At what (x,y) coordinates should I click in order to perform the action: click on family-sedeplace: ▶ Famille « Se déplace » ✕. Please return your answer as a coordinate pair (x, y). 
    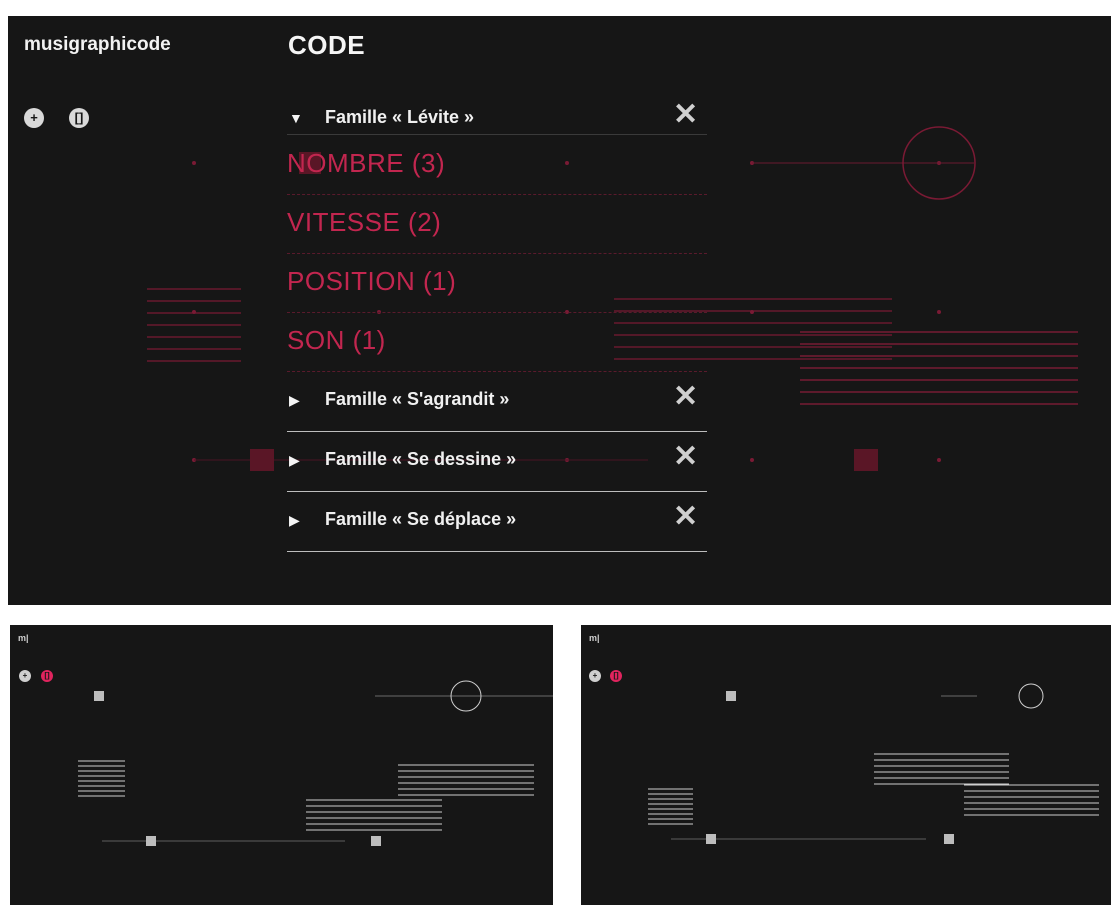
    Looking at the image, I should click on (497, 522).